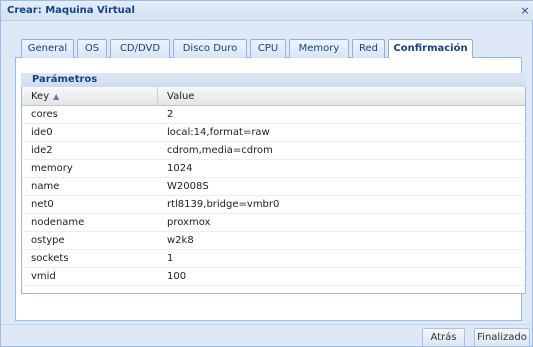  What do you see at coordinates (42, 132) in the screenshot?
I see `row-key: ide0` at bounding box center [42, 132].